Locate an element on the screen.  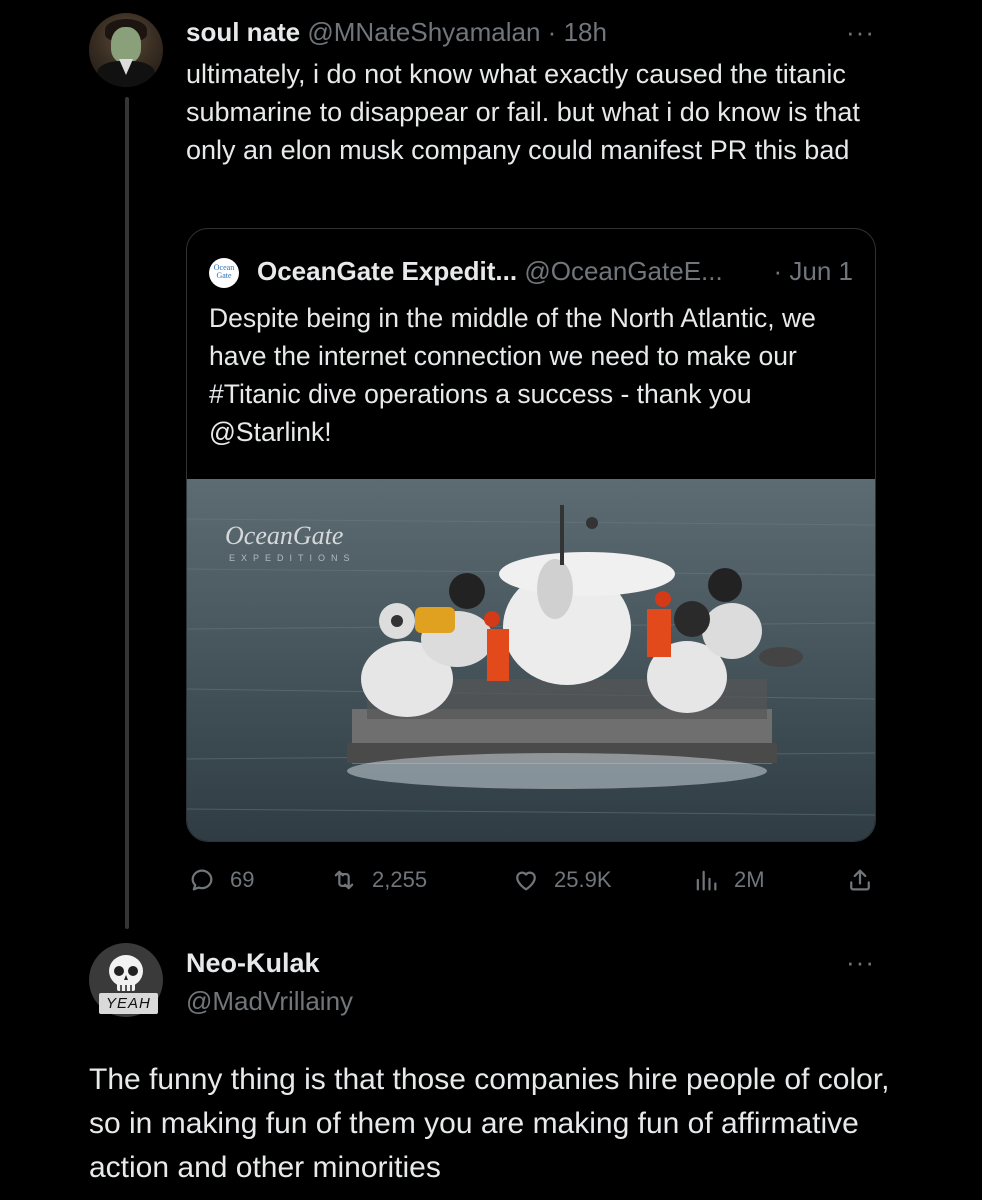
image-watermark-subtitle: EXPEDITIONS is located at coordinates (292, 558).